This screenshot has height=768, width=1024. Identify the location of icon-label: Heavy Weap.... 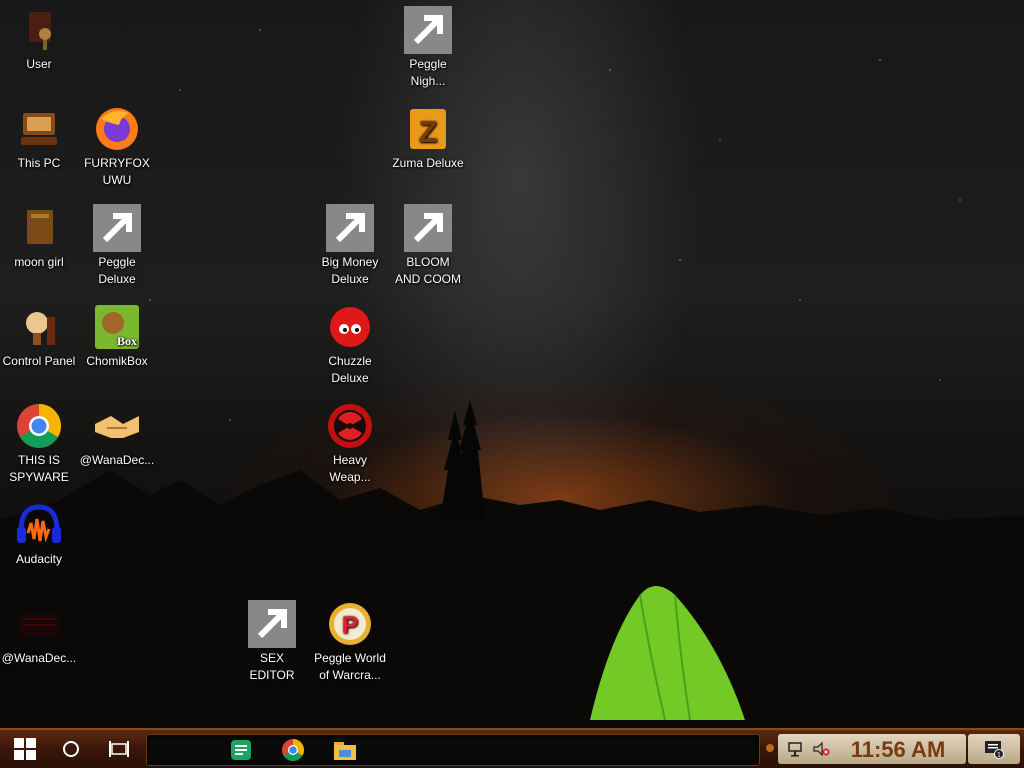
(350, 468).